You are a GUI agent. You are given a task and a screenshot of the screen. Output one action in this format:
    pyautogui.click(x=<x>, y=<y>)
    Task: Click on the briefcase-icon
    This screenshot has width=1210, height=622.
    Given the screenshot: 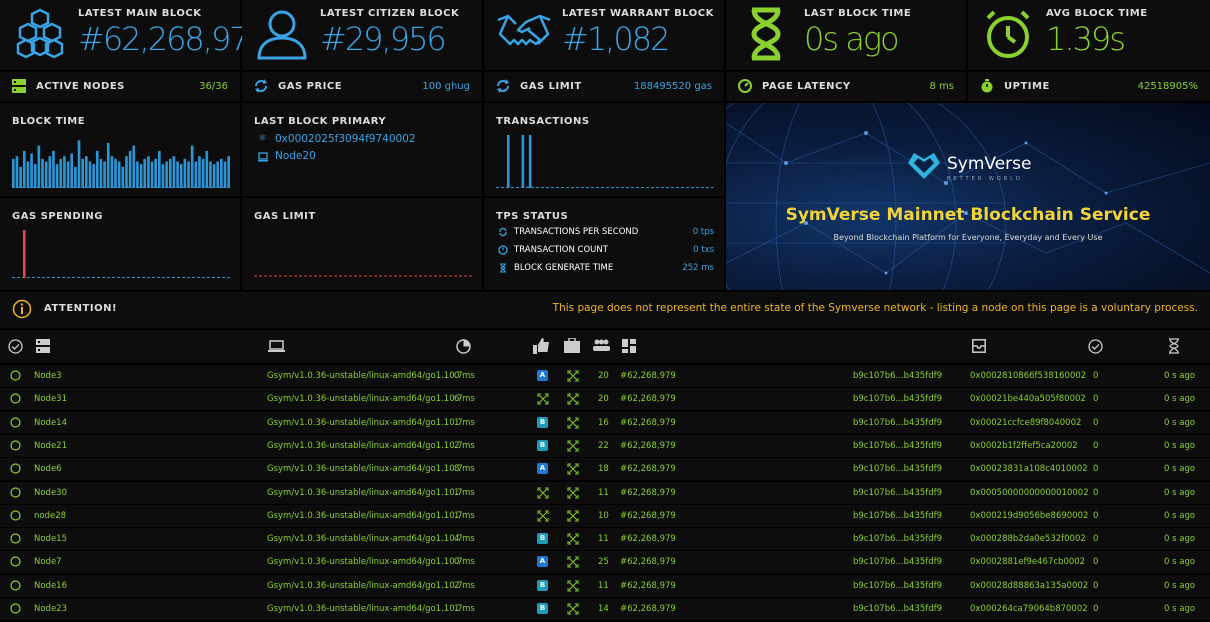 What is the action you would take?
    pyautogui.click(x=572, y=345)
    